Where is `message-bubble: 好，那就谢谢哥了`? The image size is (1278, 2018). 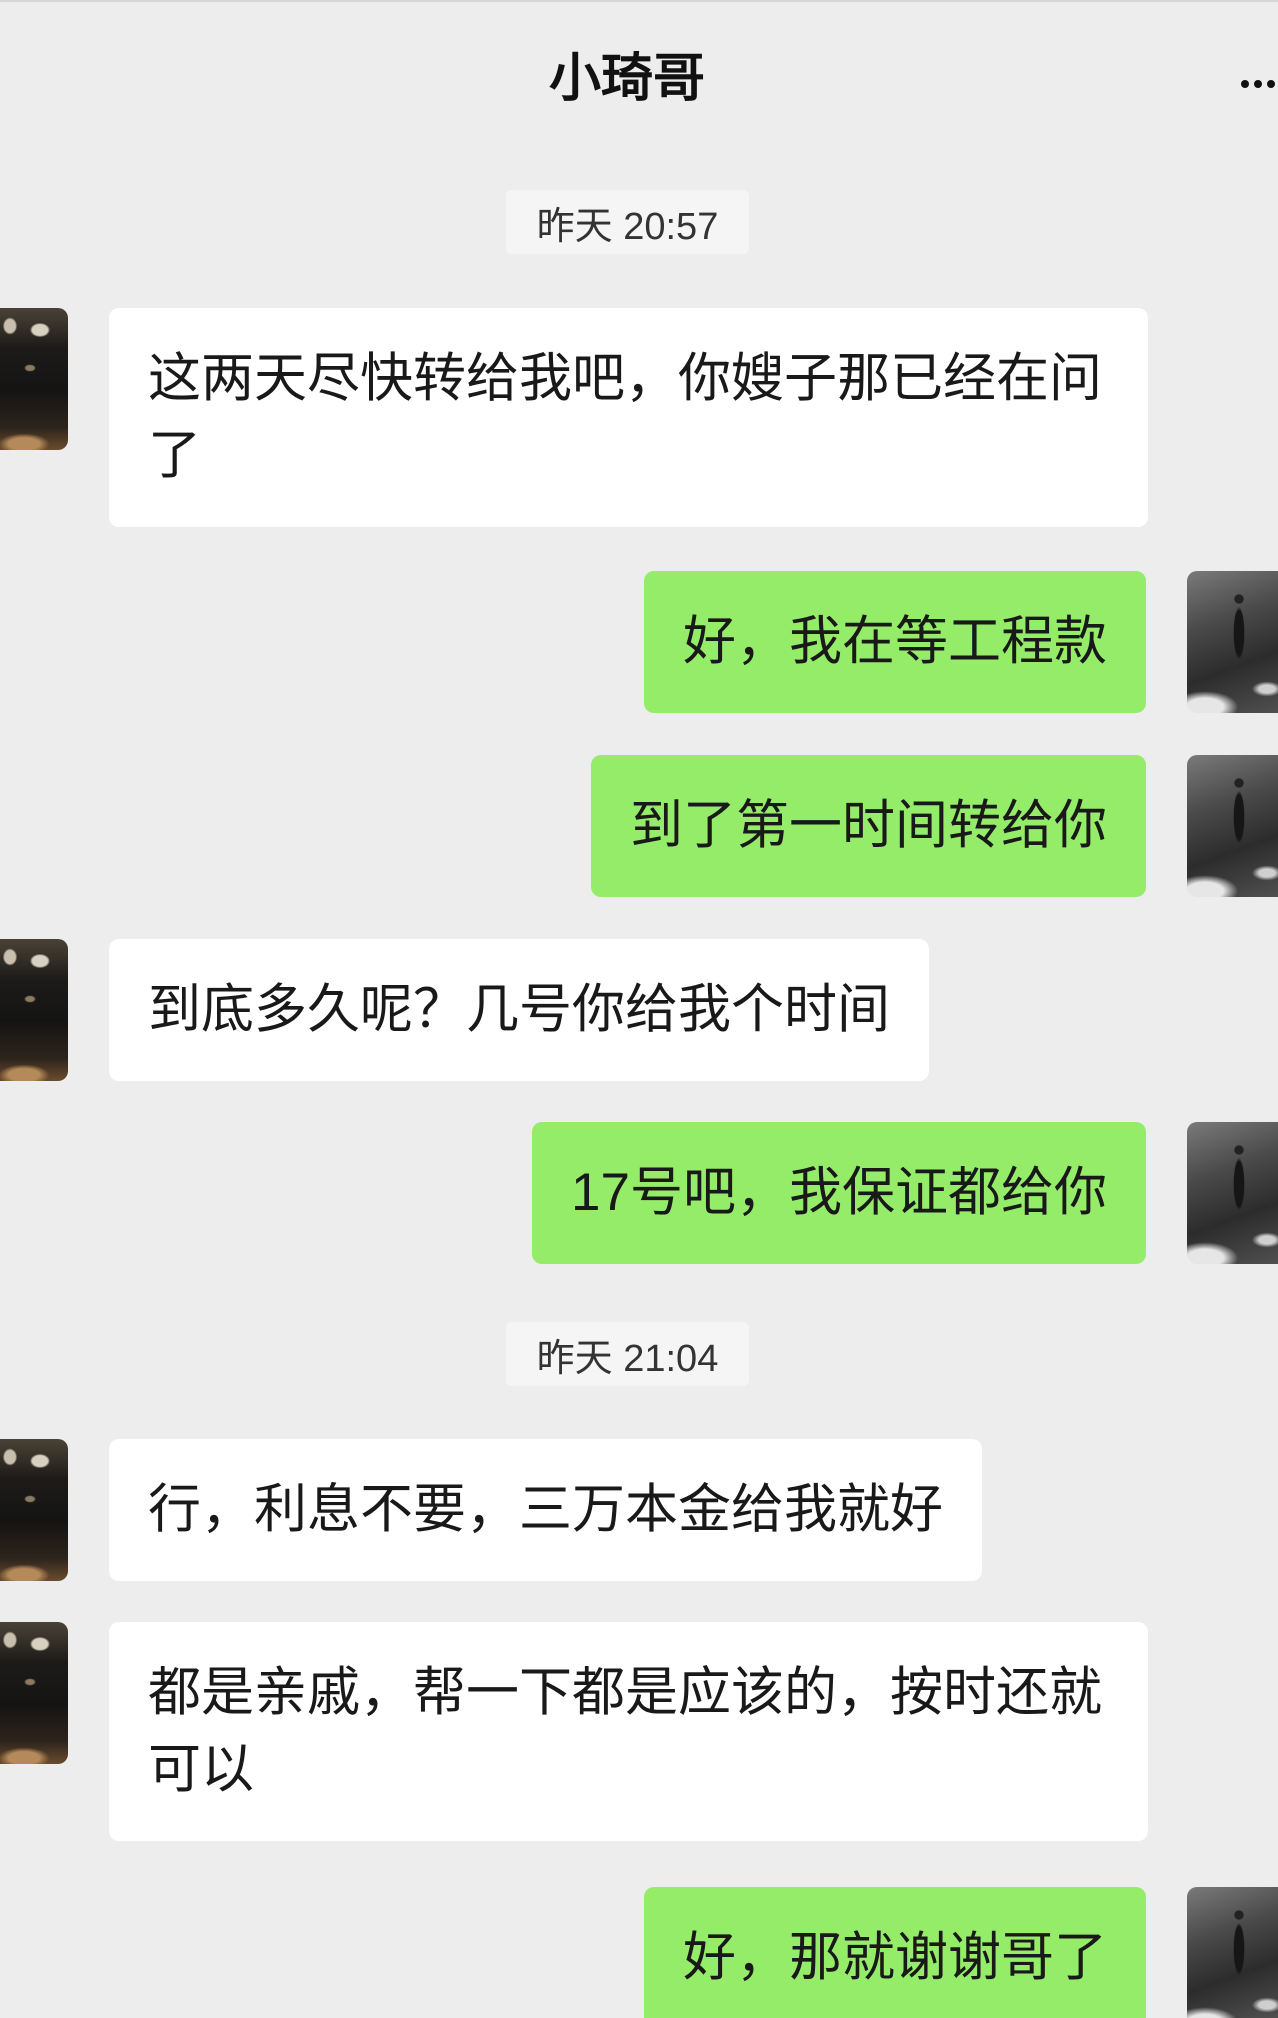
message-bubble: 好，那就谢谢哥了 is located at coordinates (895, 1952).